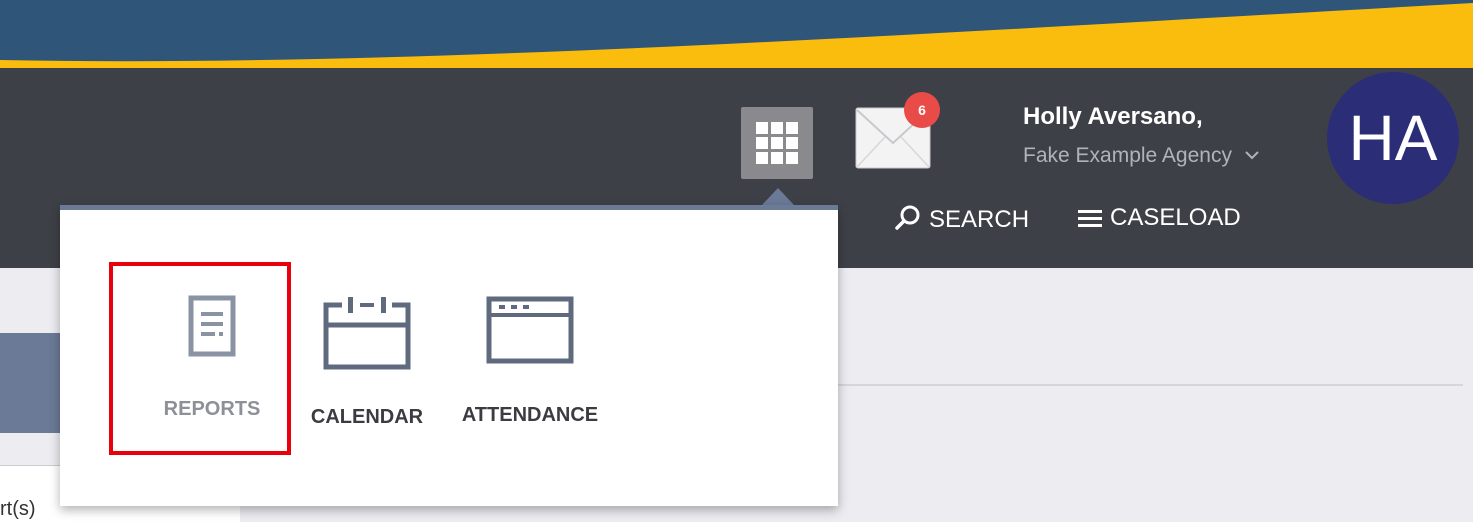 This screenshot has width=1473, height=522. Describe the element at coordinates (1127, 155) in the screenshot. I see `agency-name-label: Fake Example Agency` at that location.